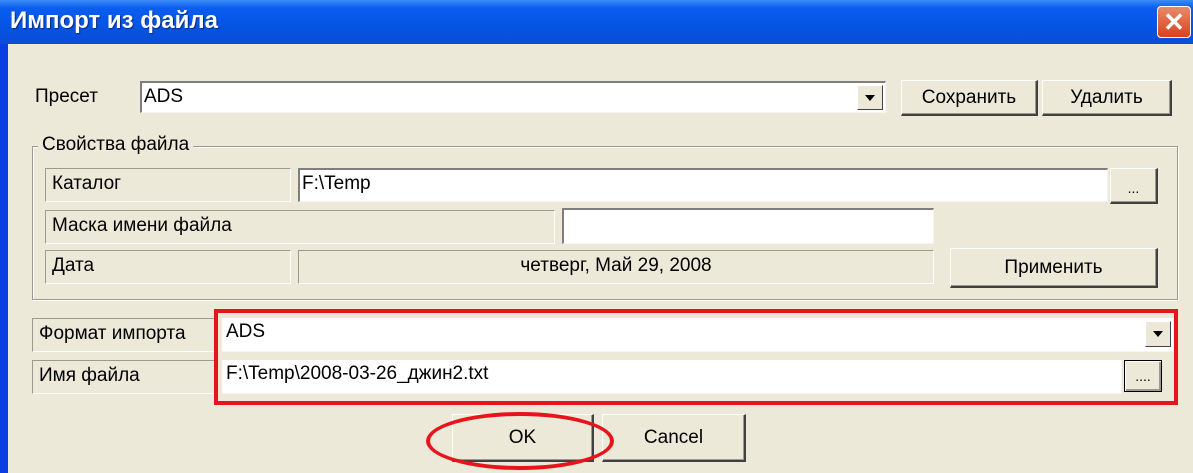  Describe the element at coordinates (114, 20) in the screenshot. I see `window-title: Импорт из файла` at that location.